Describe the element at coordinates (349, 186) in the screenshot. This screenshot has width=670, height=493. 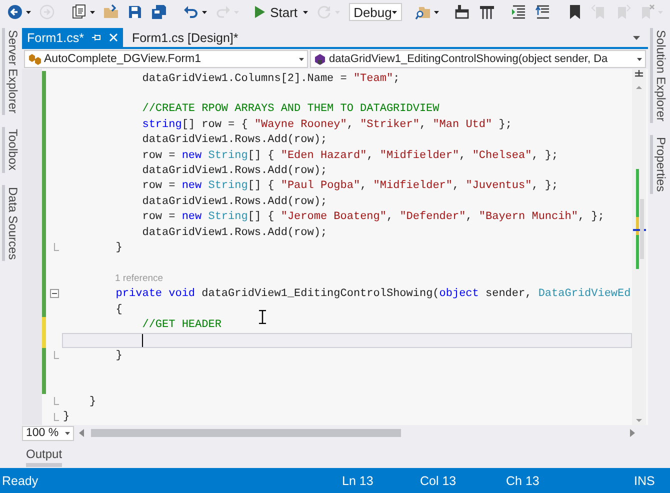
I see `code-line: row = new String[] { "Paul Pogba", "Midfielder", "Juventus", };` at that location.